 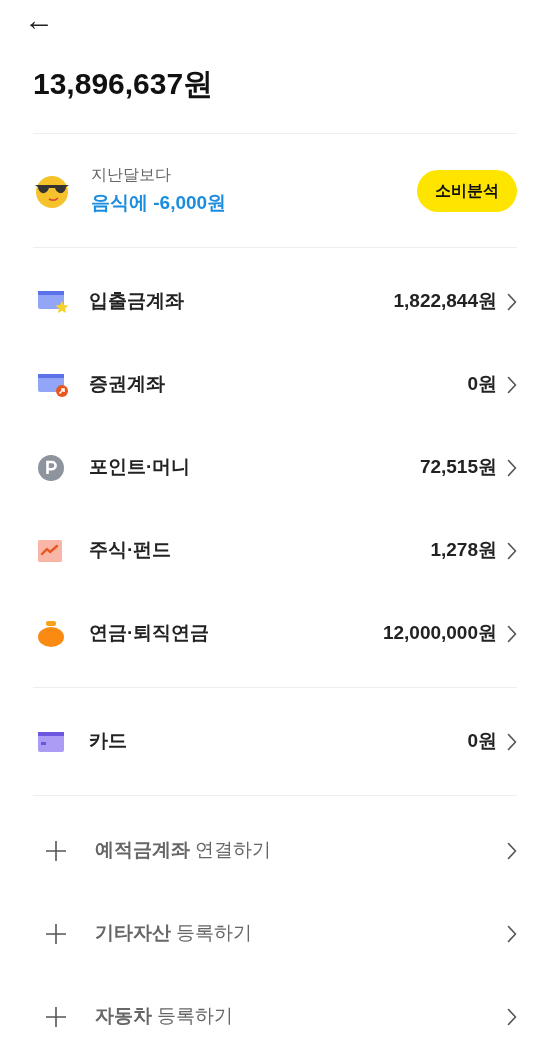 I want to click on card-star-icon, so click(x=53, y=301).